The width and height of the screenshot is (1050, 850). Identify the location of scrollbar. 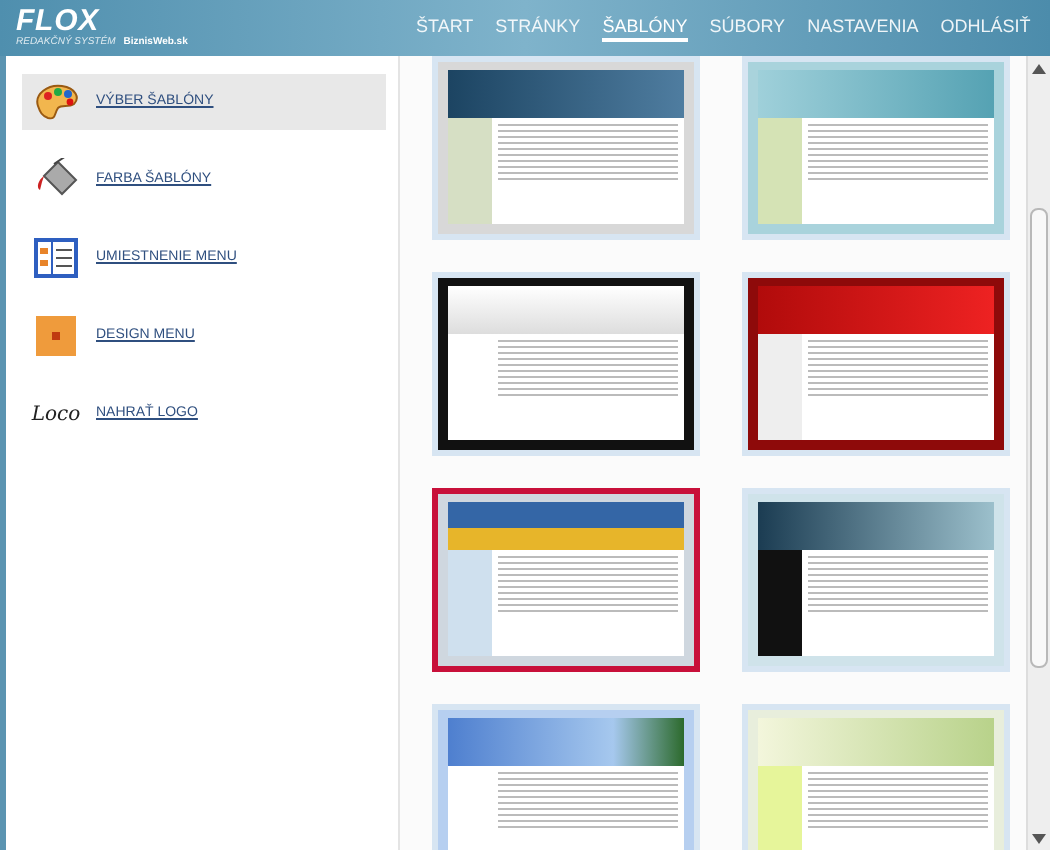
(1038, 453).